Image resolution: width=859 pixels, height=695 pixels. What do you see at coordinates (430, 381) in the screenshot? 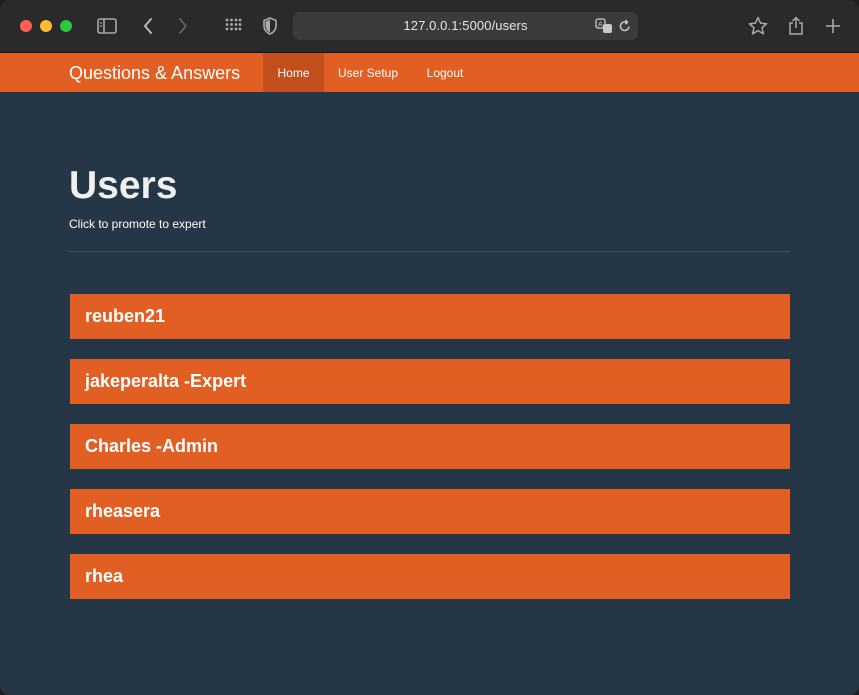
I see `user-item-jakeperalta: jakeperalta -Expert` at bounding box center [430, 381].